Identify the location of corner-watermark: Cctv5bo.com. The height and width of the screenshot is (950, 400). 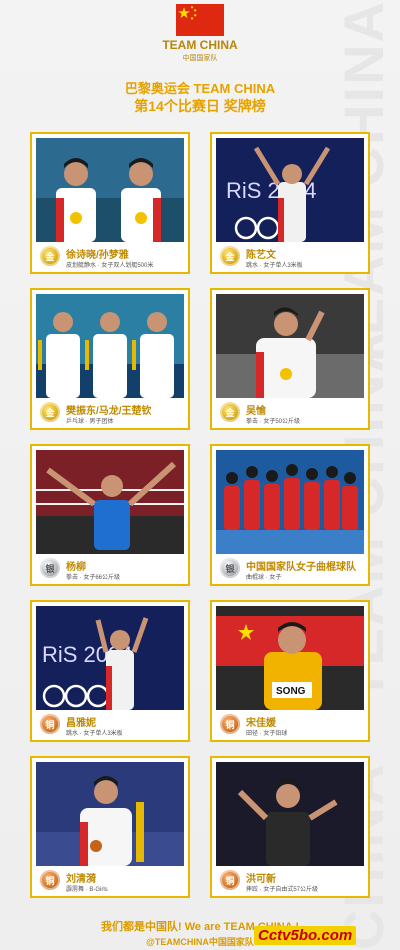
(305, 935).